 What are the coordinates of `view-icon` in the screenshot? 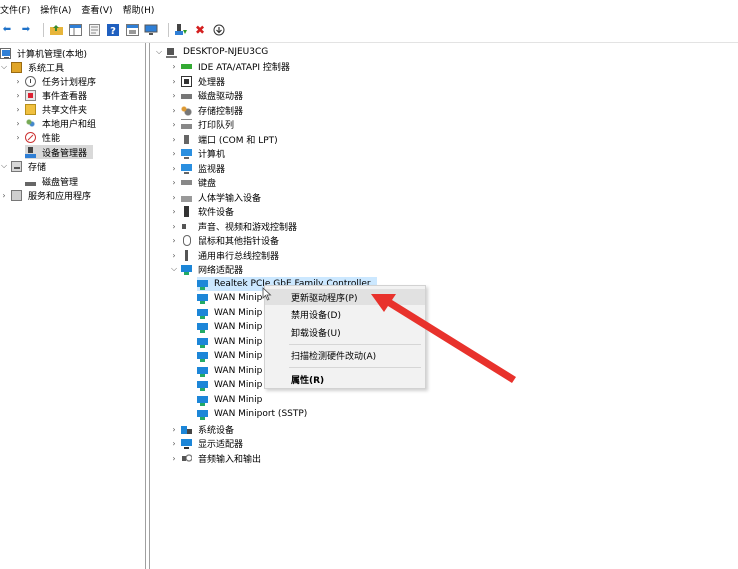 It's located at (132, 30).